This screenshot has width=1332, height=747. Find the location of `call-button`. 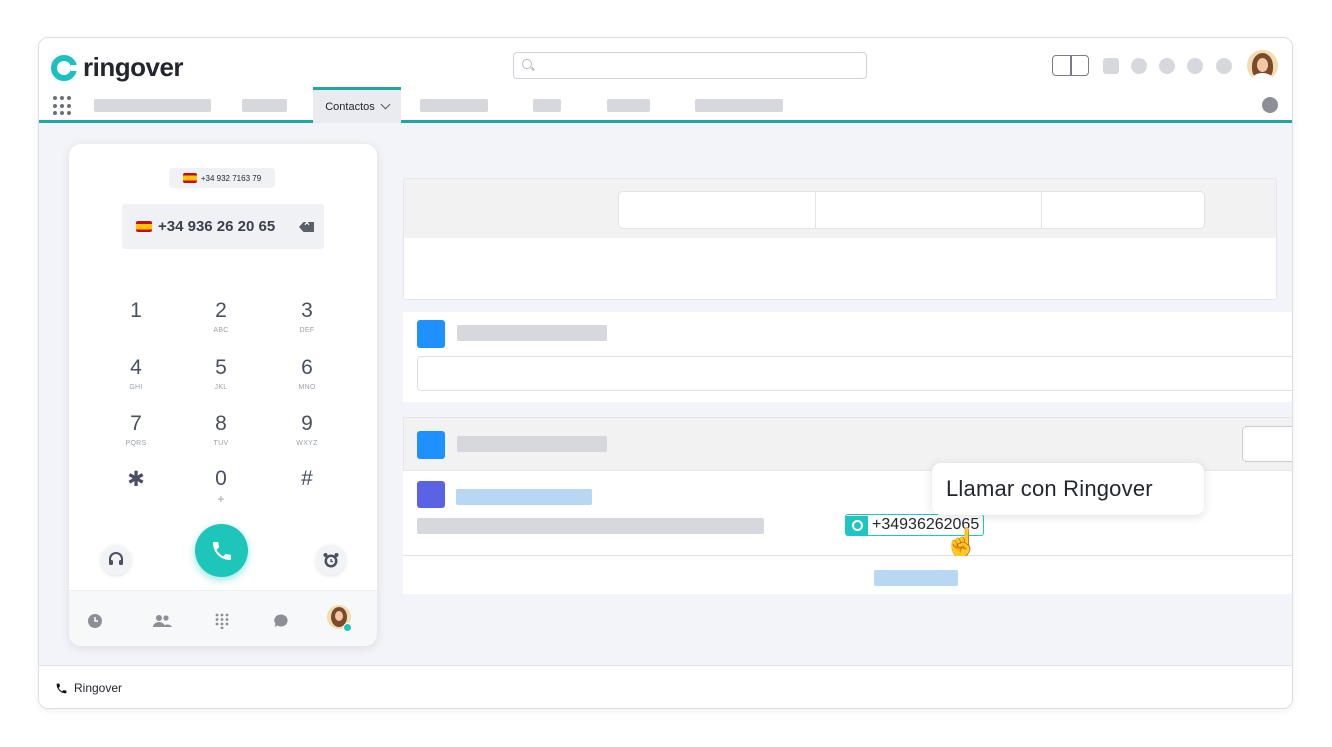

call-button is located at coordinates (221, 550).